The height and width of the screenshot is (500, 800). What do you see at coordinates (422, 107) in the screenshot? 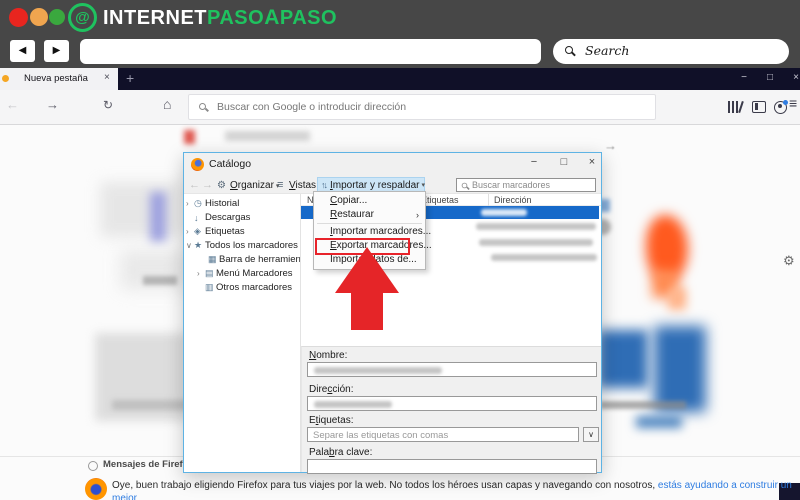
I see `urlbar: Buscar con Google o introducir dirección` at bounding box center [422, 107].